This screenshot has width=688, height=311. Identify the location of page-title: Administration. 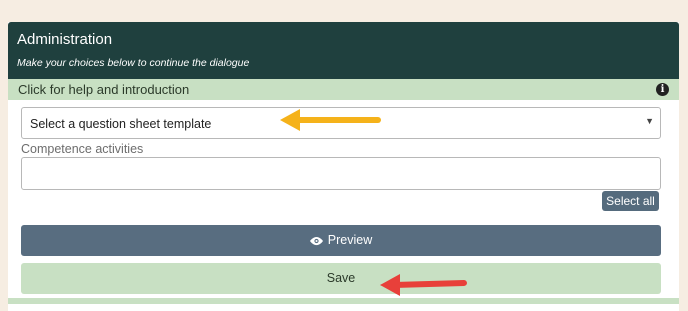
(65, 39).